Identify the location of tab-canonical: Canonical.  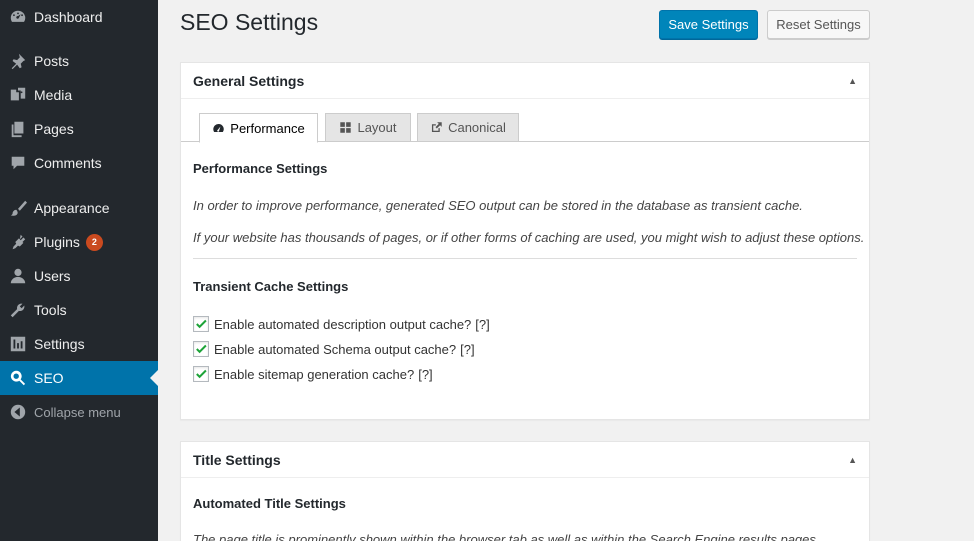
(468, 127).